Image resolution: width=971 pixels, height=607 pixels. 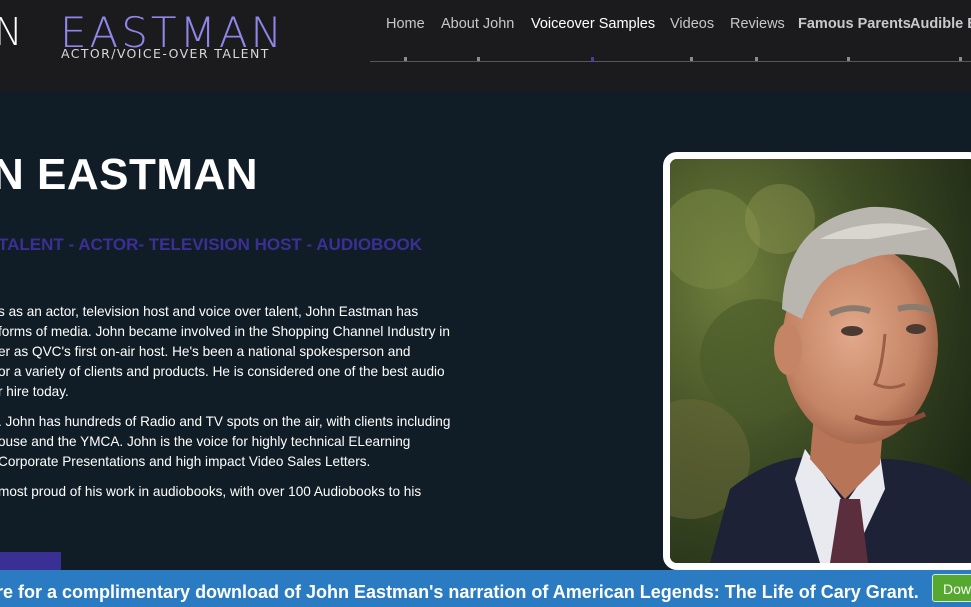 I want to click on nav-tick-videos, so click(x=691, y=59).